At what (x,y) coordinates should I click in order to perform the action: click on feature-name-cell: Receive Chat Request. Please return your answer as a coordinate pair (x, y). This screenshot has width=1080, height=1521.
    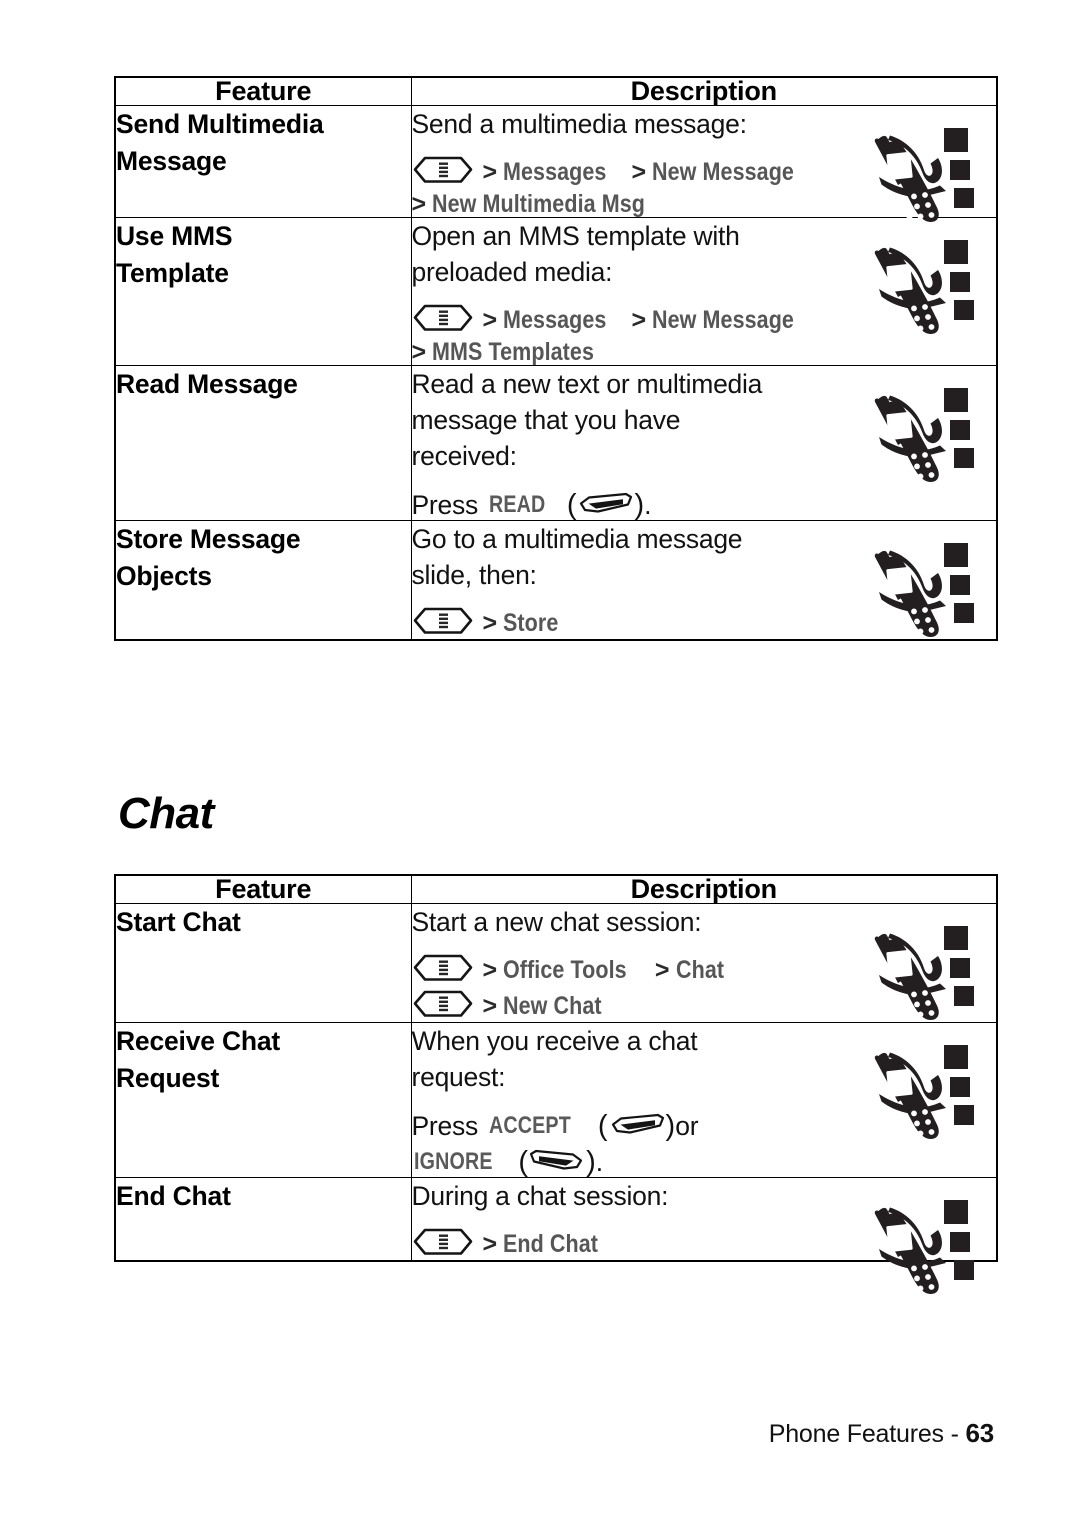
    Looking at the image, I should click on (263, 1100).